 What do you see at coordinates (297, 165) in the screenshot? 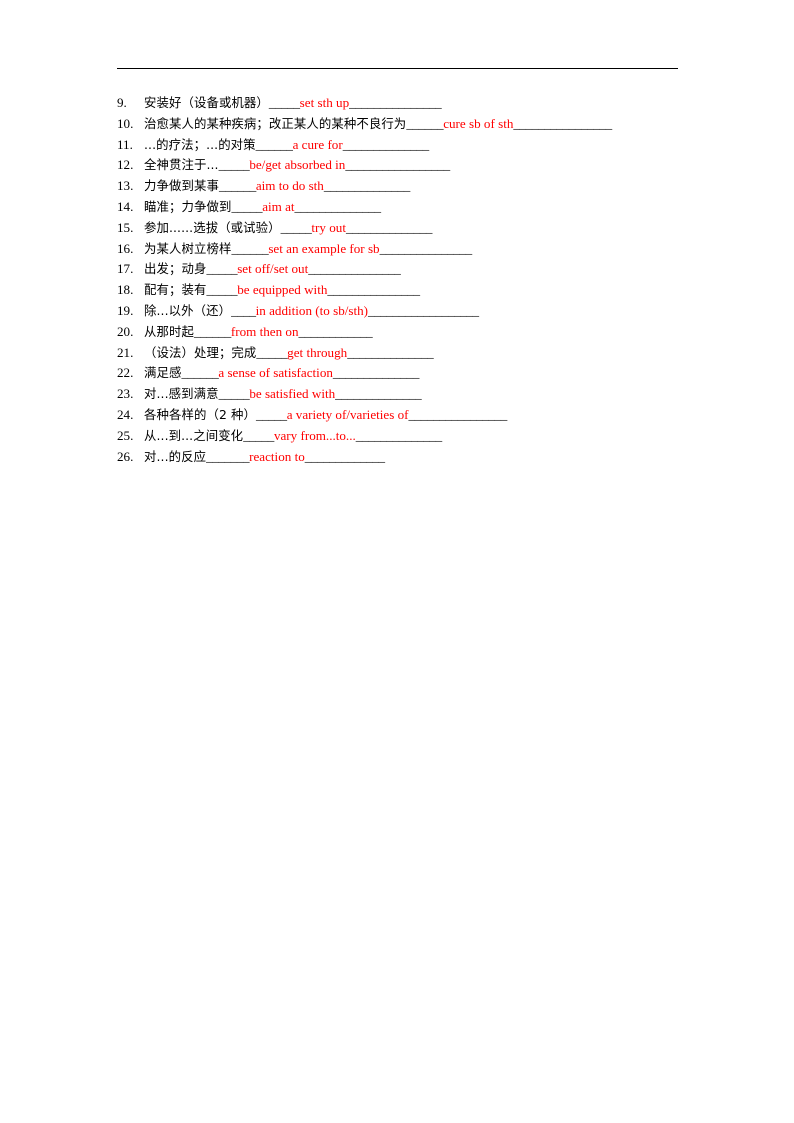
I see `item-answer-english: be/get absorbed in` at bounding box center [297, 165].